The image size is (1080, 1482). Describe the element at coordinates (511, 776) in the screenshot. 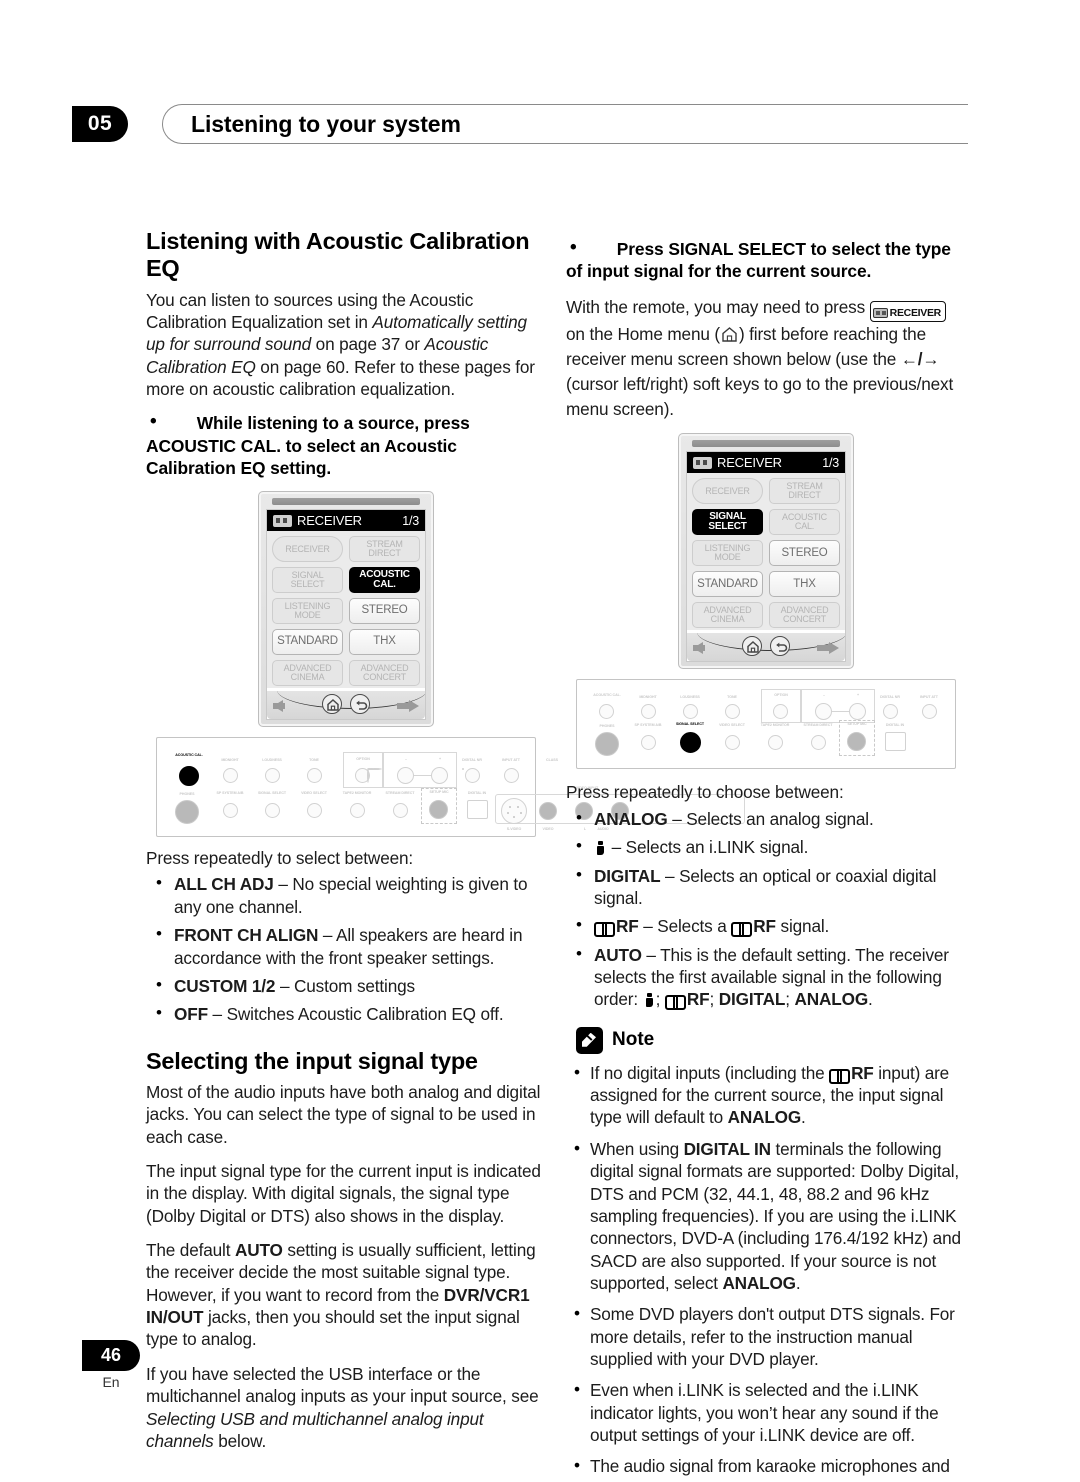

I see `input-att-knob` at that location.